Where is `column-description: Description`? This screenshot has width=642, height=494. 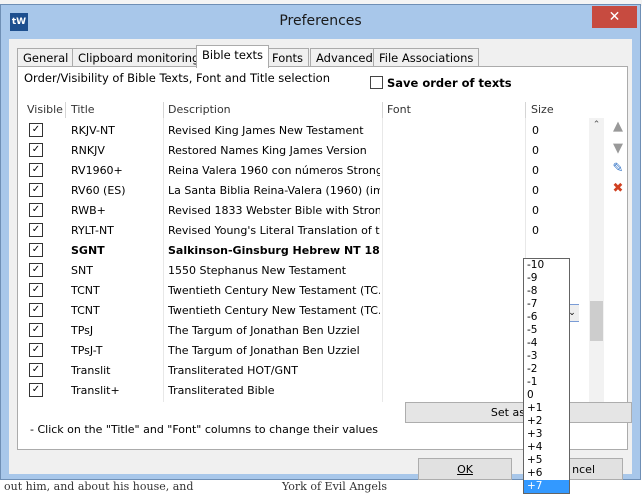
column-description: Description is located at coordinates (199, 109).